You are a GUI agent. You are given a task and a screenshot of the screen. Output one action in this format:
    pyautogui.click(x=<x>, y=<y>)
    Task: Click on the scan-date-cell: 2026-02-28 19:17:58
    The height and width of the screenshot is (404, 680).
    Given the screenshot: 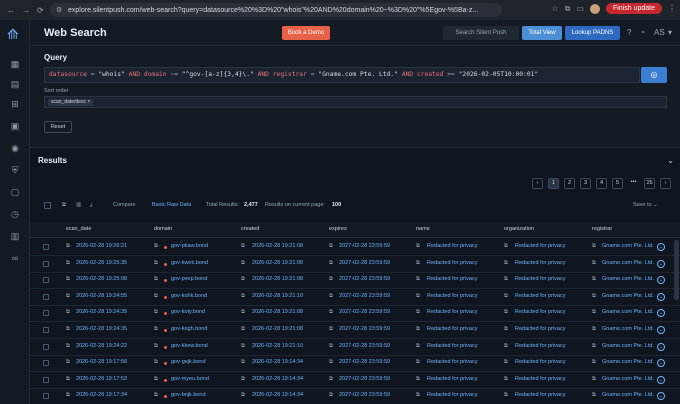 What is the action you would take?
    pyautogui.click(x=101, y=362)
    